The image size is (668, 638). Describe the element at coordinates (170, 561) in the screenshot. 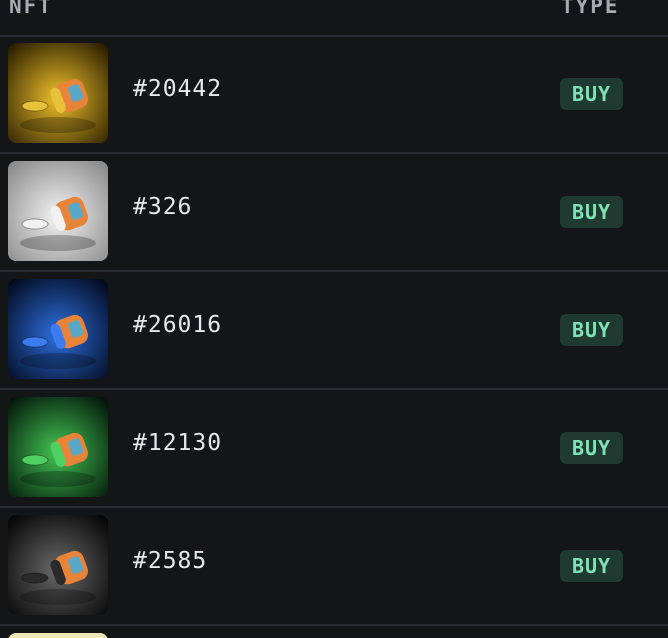

I see `token-id: #2585` at that location.